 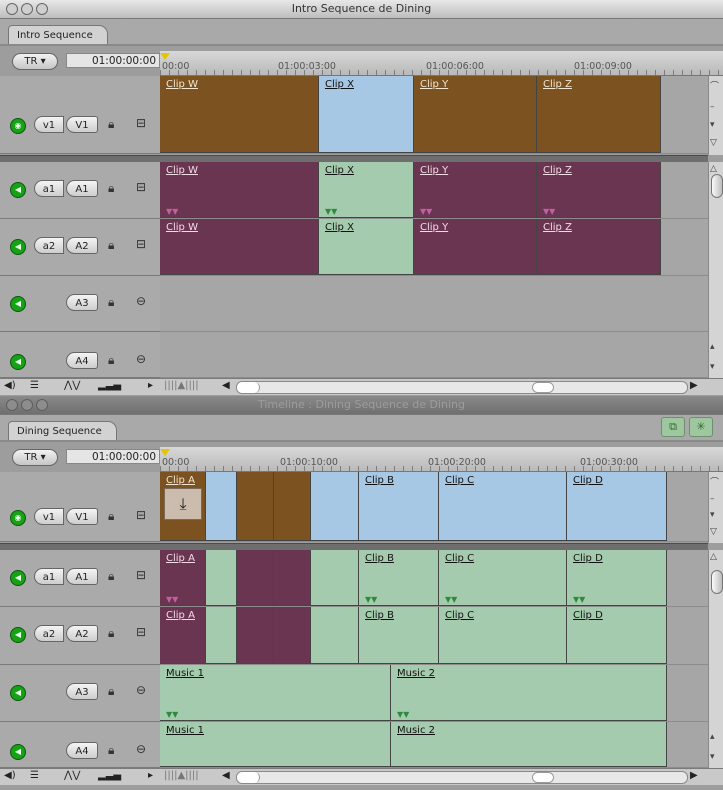 I want to click on eye-icon: ◉, so click(x=18, y=518).